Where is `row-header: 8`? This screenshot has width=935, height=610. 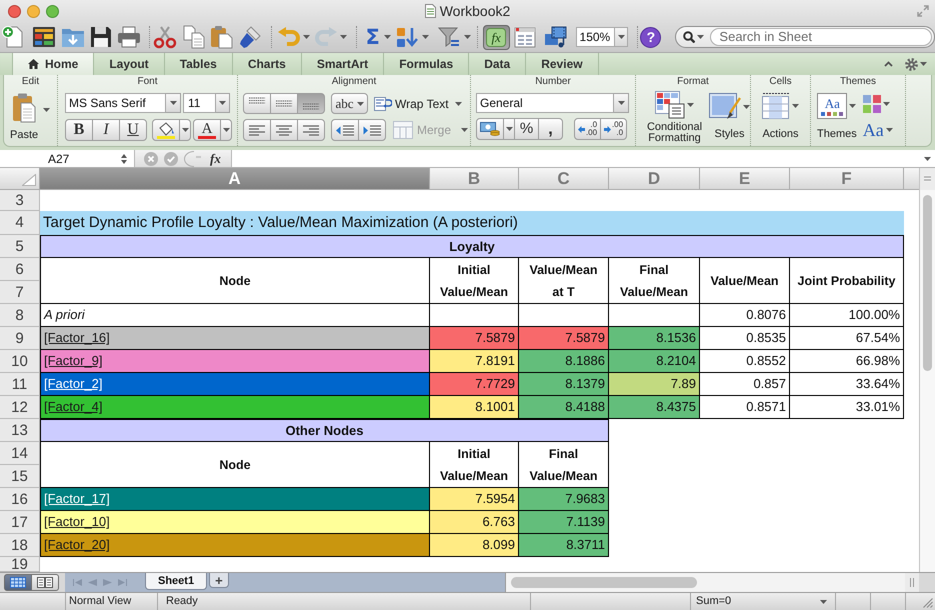
row-header: 8 is located at coordinates (20, 315).